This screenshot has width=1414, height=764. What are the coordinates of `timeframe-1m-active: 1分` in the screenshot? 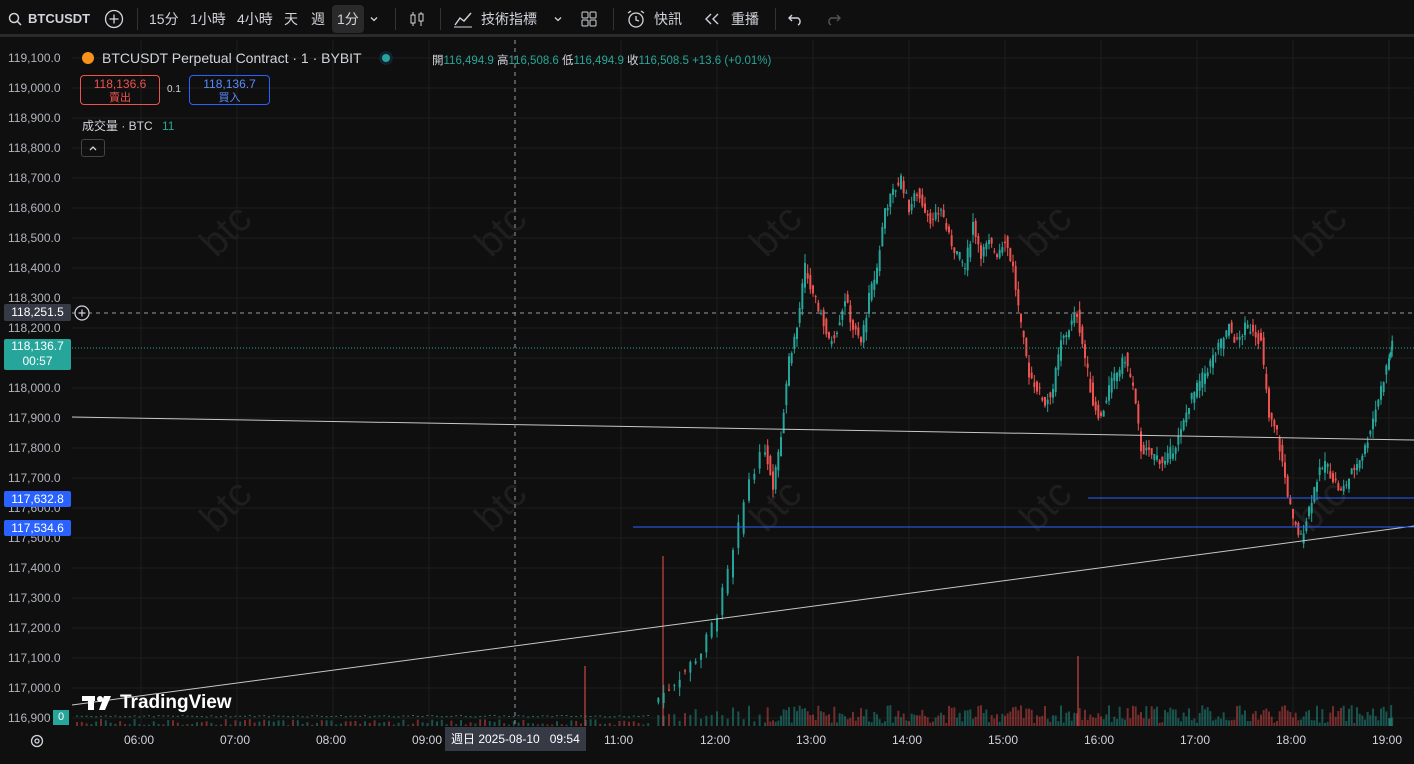 It's located at (348, 18).